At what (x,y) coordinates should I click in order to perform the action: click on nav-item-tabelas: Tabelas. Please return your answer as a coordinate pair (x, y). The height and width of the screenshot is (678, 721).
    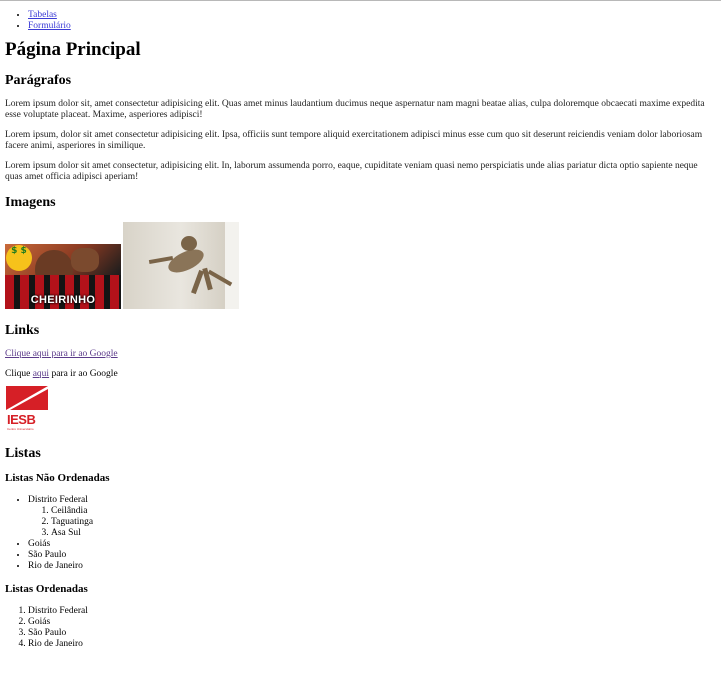
    Looking at the image, I should click on (372, 15).